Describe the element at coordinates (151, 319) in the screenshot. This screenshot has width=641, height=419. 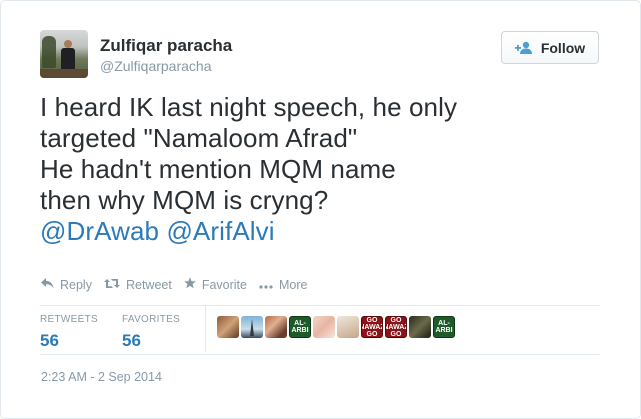
I see `favorites-label: FAVORITES` at that location.